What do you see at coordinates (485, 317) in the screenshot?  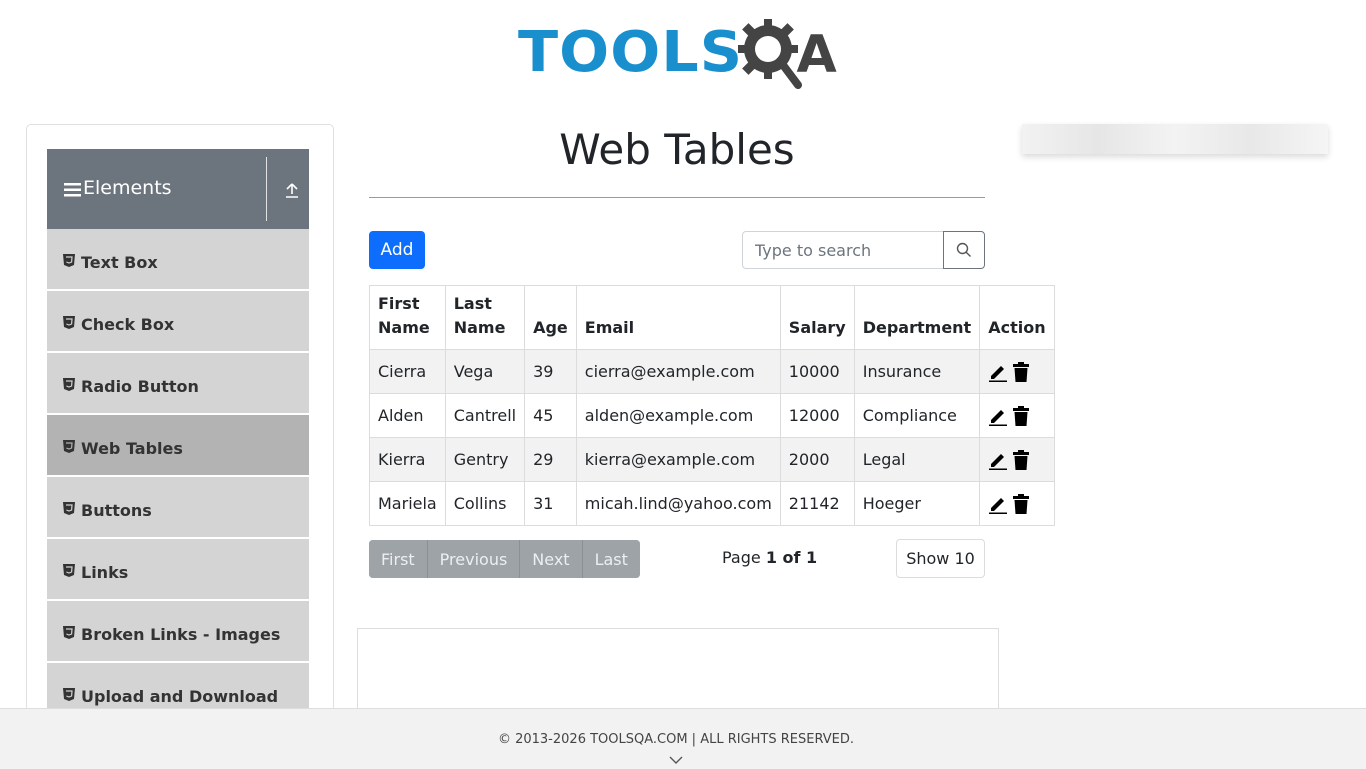 I see `column-header: Last Name` at bounding box center [485, 317].